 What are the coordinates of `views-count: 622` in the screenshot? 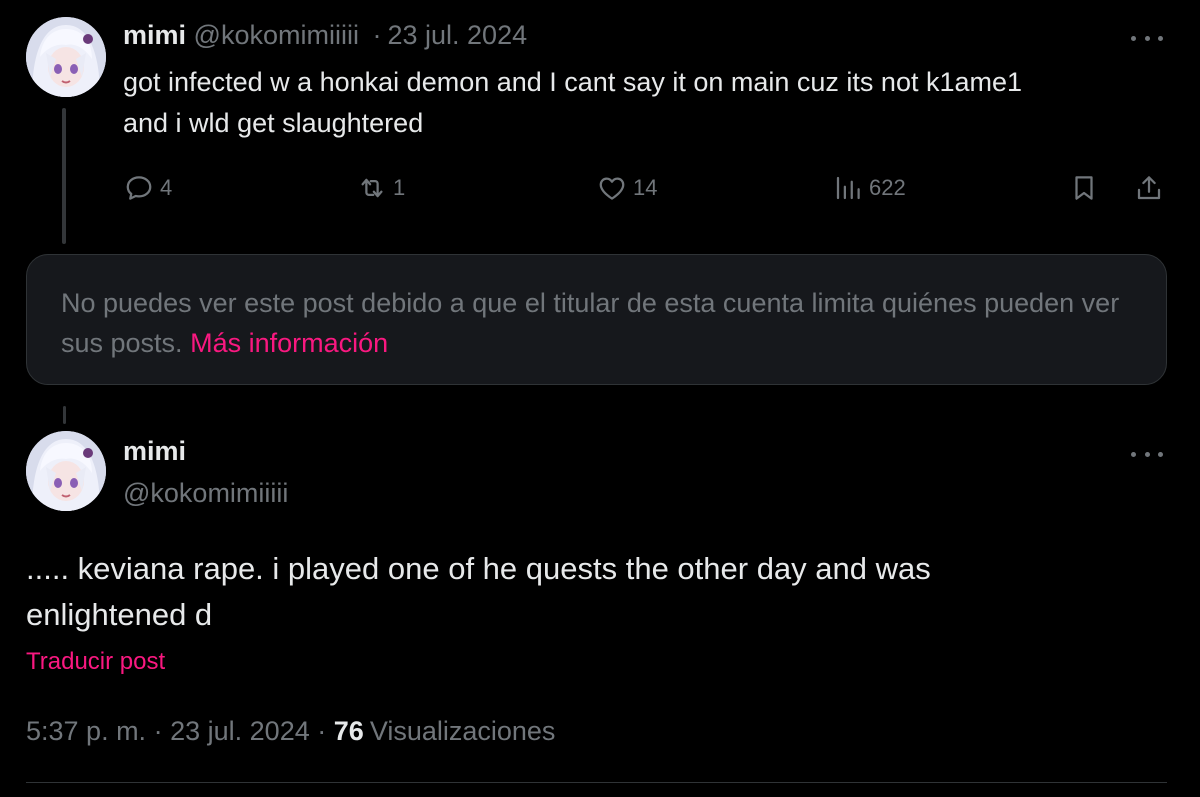 It's located at (887, 187).